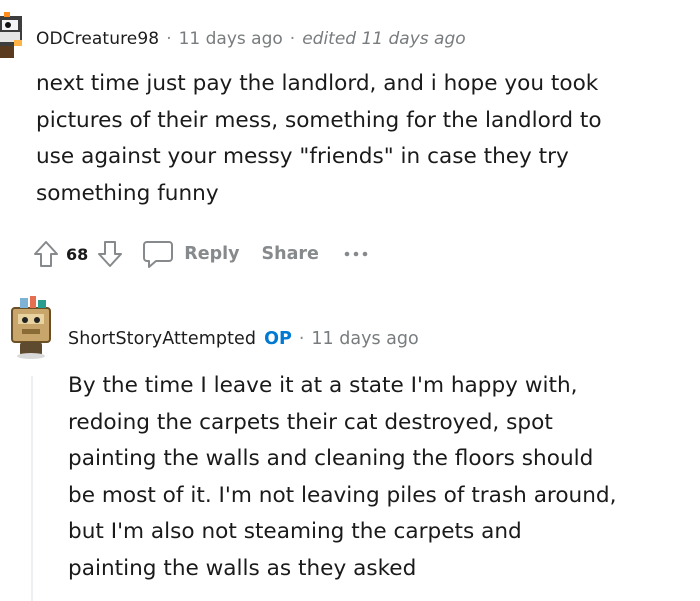  I want to click on more-dots-icon, so click(356, 254).